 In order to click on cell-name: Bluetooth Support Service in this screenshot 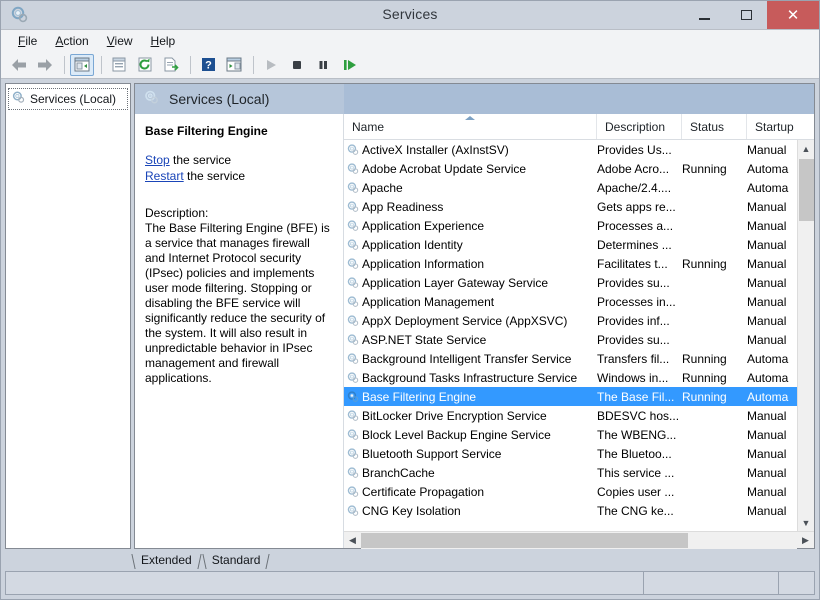, I will do `click(432, 453)`.